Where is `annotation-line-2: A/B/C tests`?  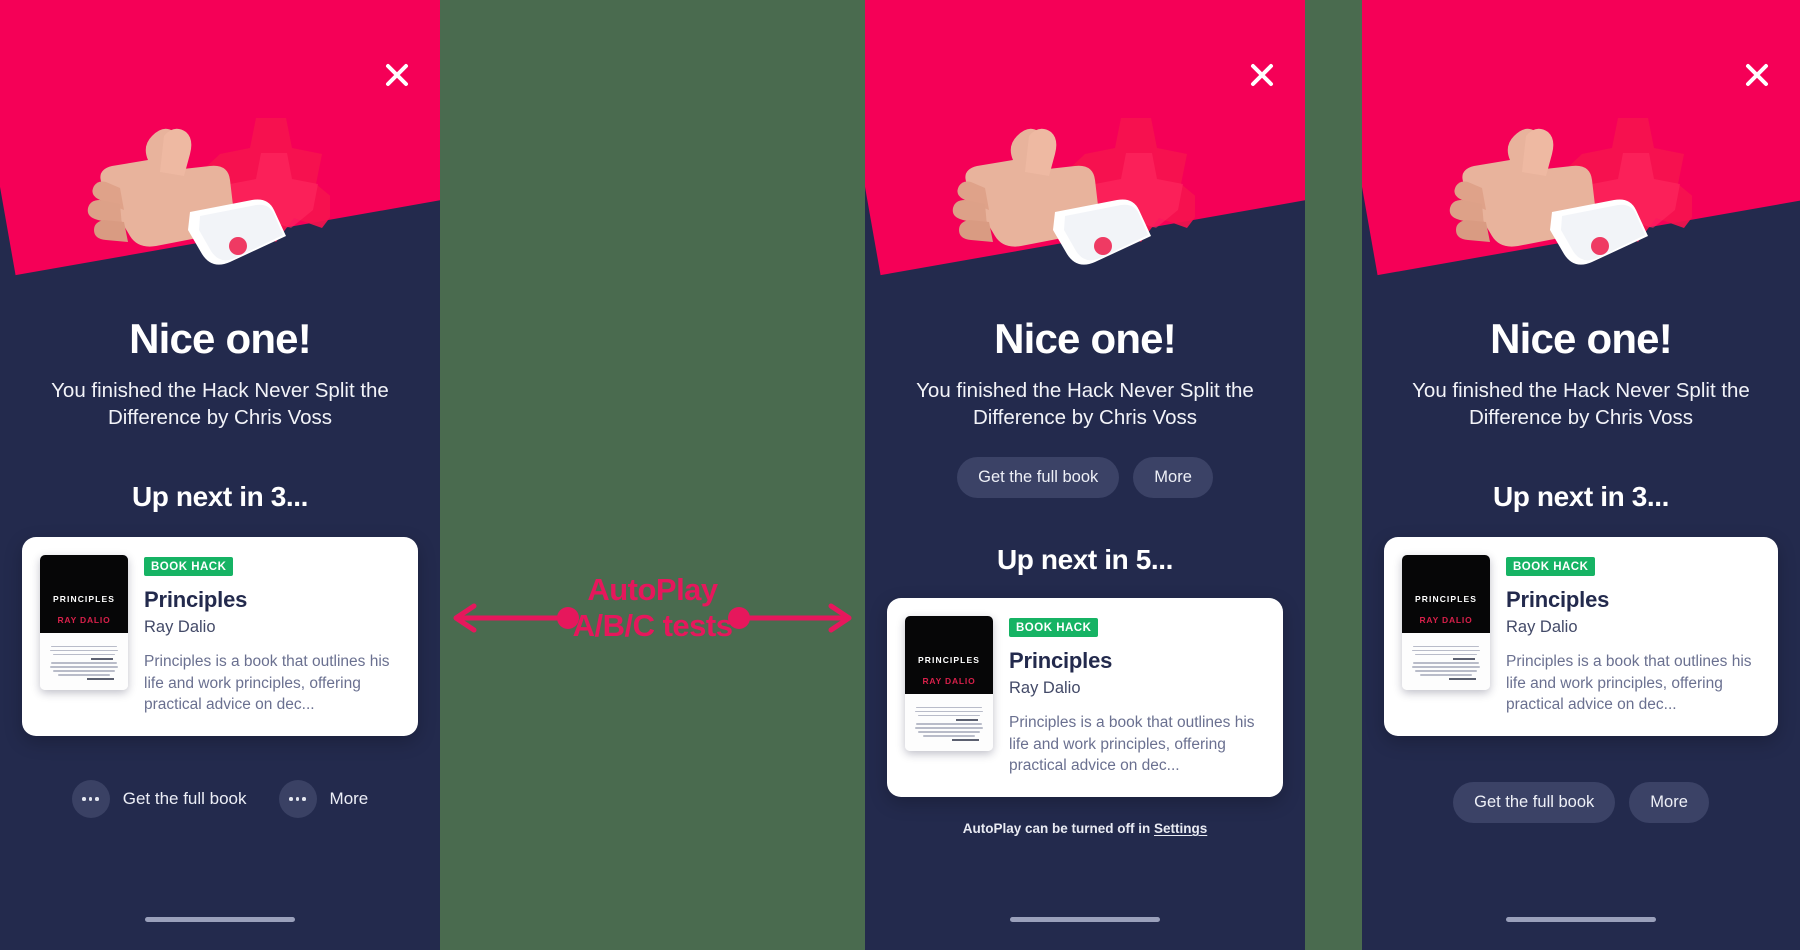 annotation-line-2: A/B/C tests is located at coordinates (652, 625).